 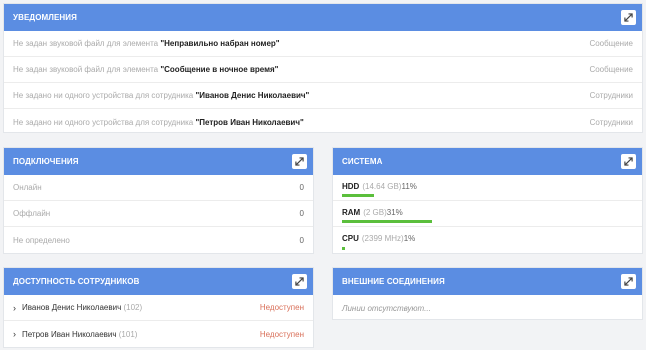 What do you see at coordinates (375, 212) in the screenshot?
I see `system-detail: (2 GB)` at bounding box center [375, 212].